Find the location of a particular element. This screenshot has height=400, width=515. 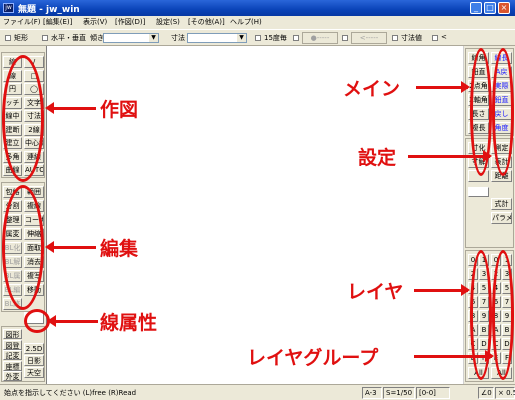

menu-settings: 設定(S) is located at coordinates (168, 22).